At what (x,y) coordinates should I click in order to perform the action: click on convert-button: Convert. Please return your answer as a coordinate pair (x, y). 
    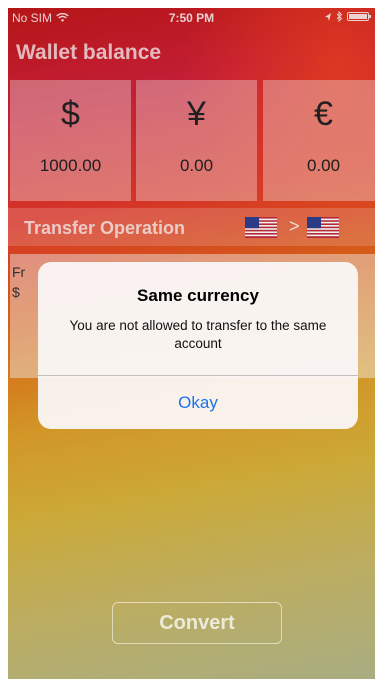
    Looking at the image, I should click on (197, 623).